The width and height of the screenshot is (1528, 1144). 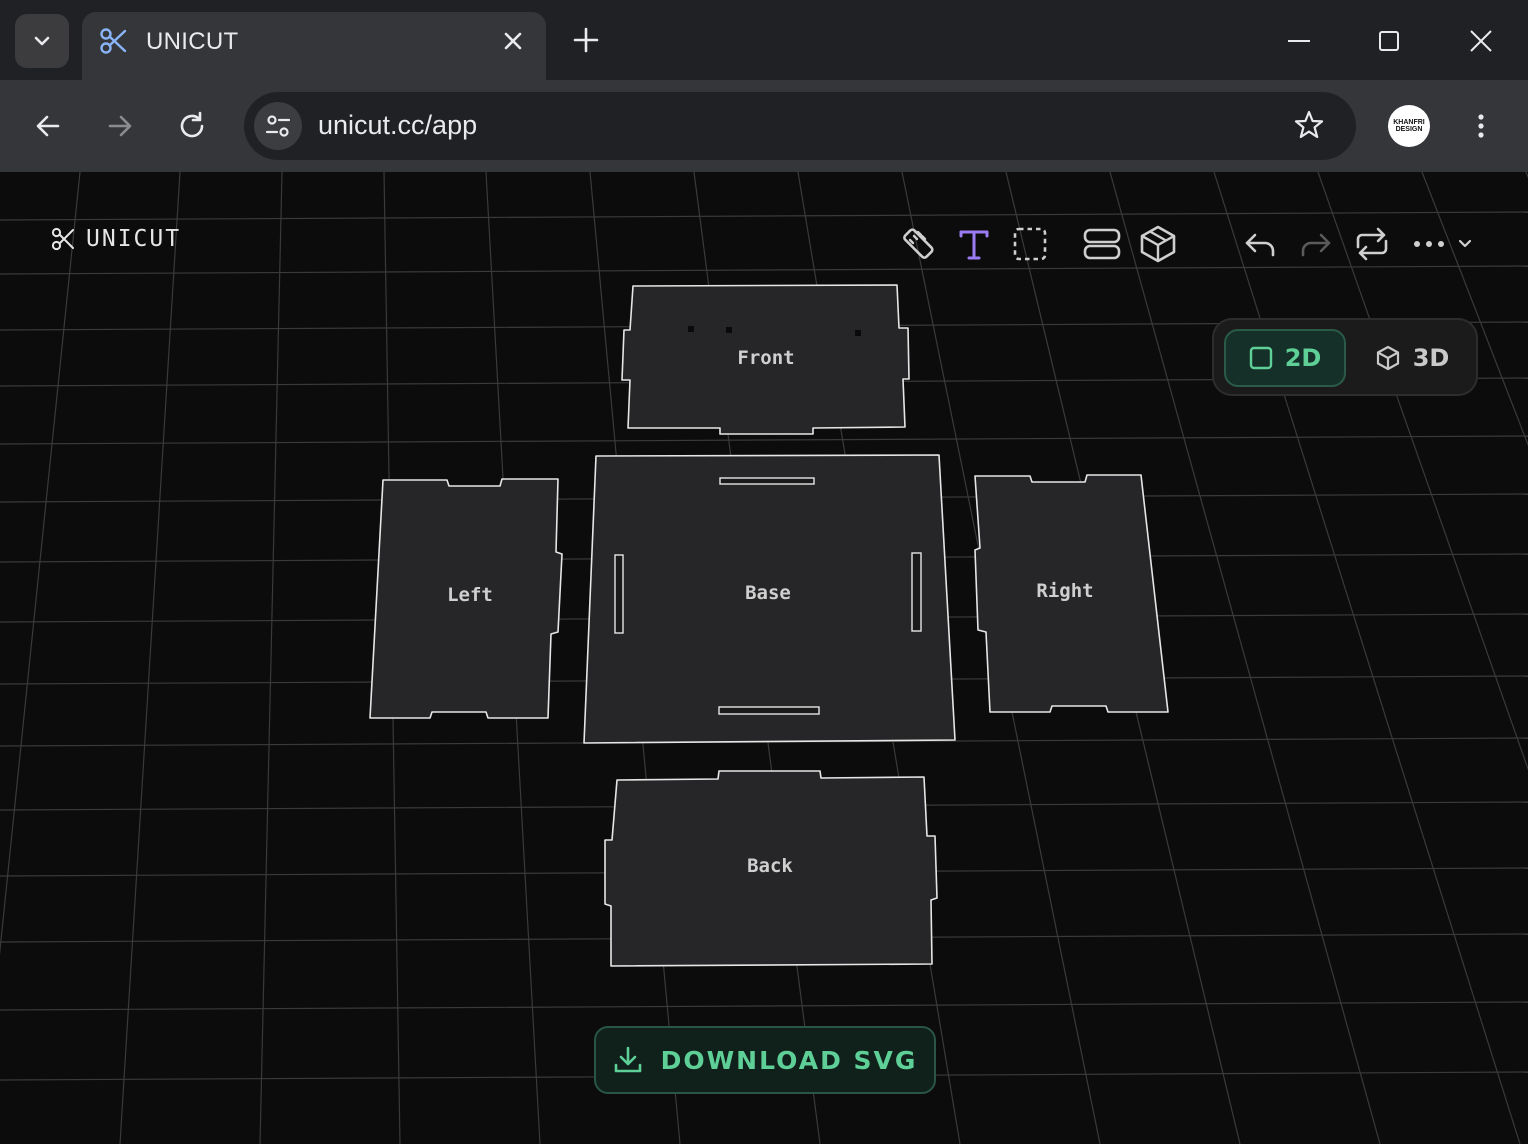 What do you see at coordinates (800, 126) in the screenshot?
I see `address-bar: unicut.cc/app` at bounding box center [800, 126].